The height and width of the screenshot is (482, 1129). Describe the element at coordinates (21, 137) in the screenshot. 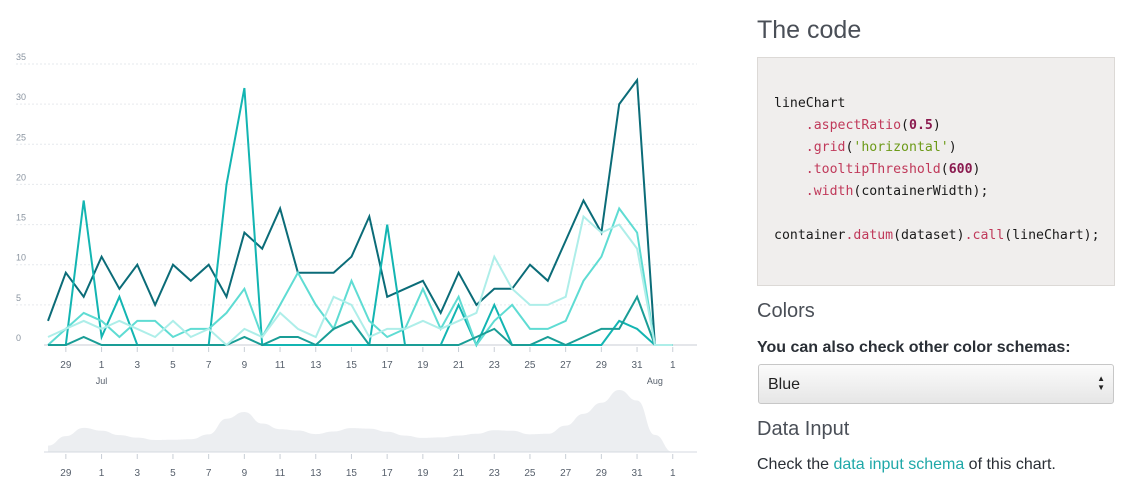

I see `y-tick-label: 25` at that location.